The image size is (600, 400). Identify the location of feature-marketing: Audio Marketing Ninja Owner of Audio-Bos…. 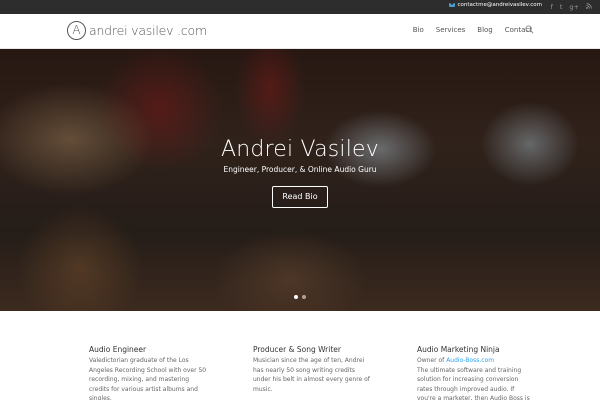
(475, 372).